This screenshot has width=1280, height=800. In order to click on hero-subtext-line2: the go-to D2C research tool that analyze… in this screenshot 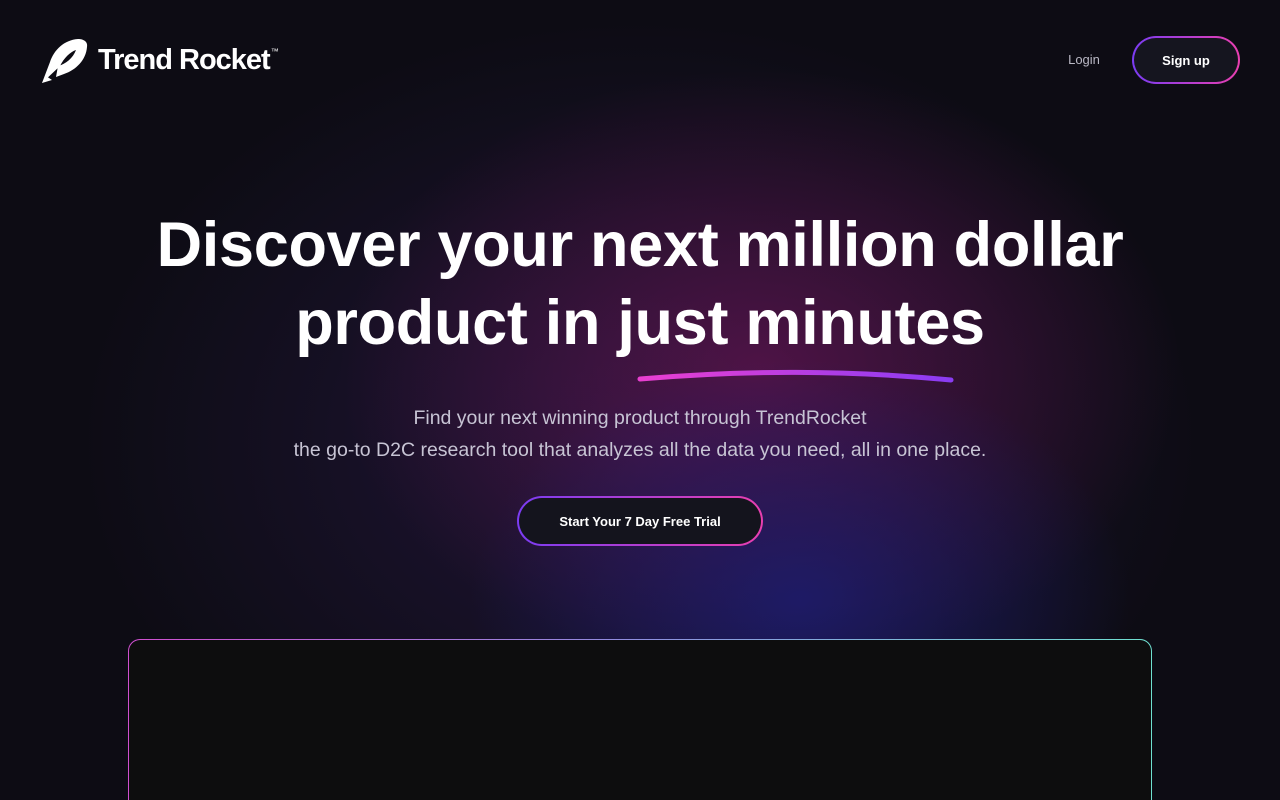, I will do `click(640, 450)`.